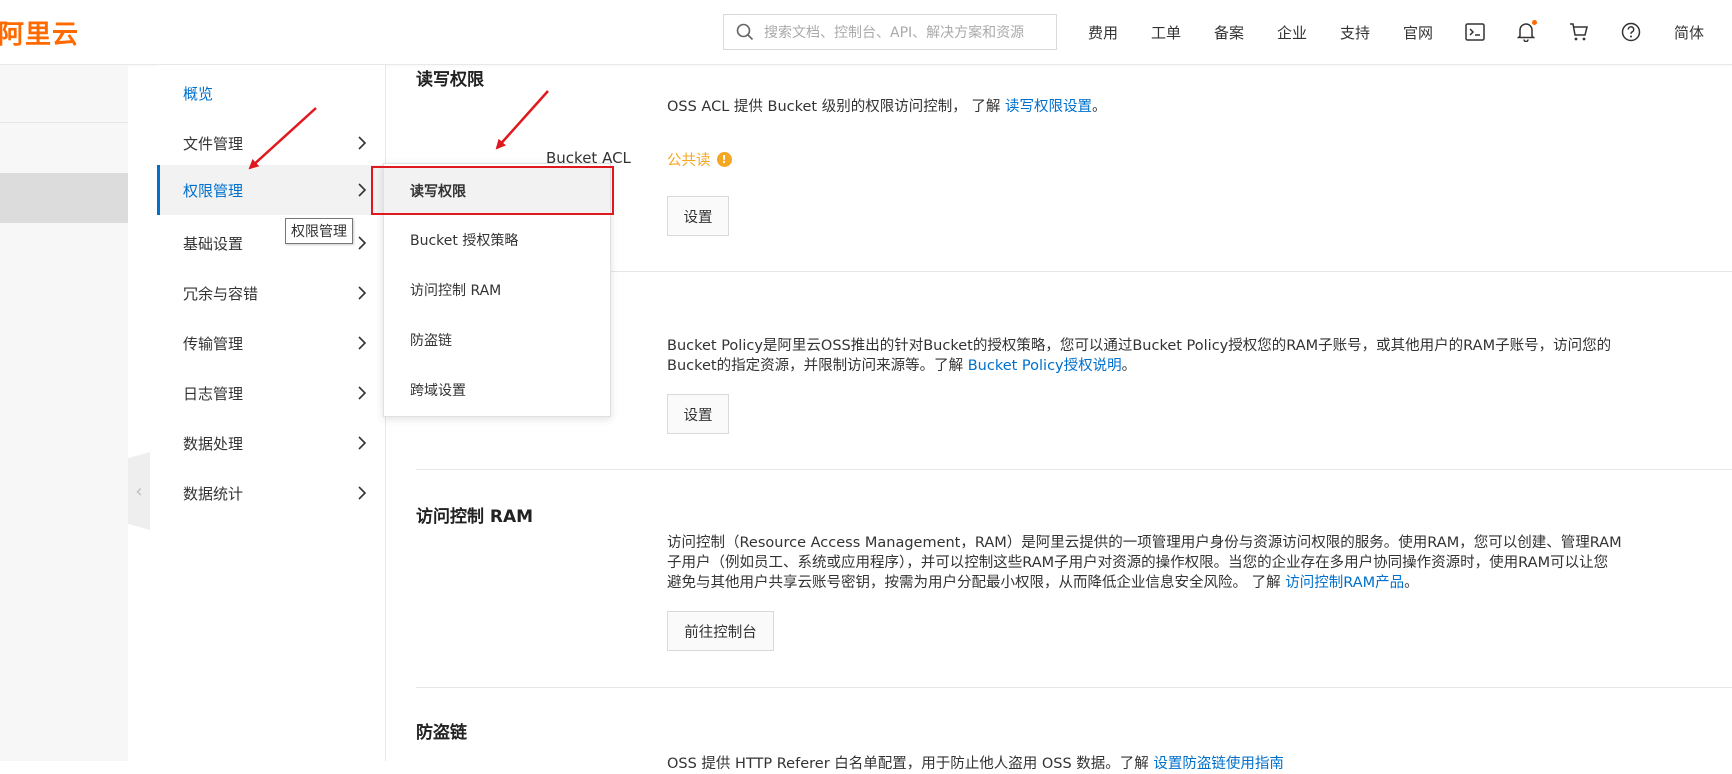  What do you see at coordinates (497, 290) in the screenshot?
I see `submenu-item-ram: 访问控制 RAM` at bounding box center [497, 290].